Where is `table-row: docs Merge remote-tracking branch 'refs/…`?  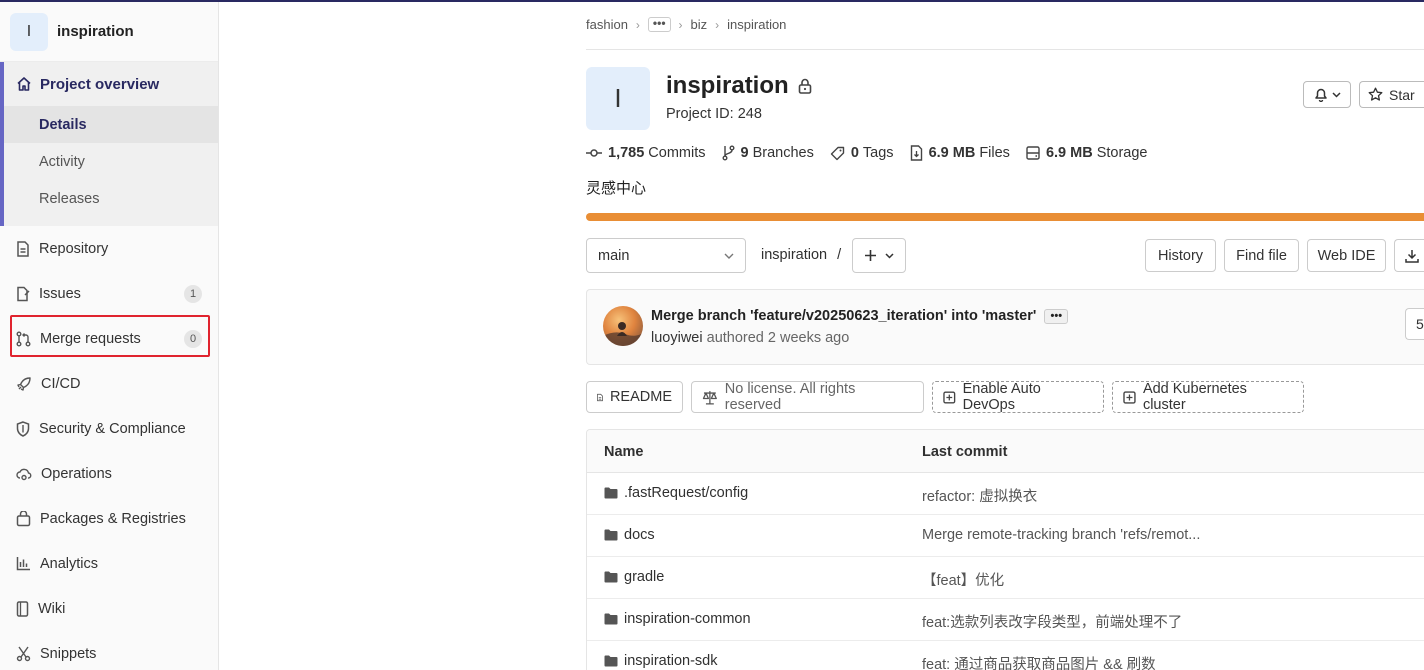
table-row: docs Merge remote-tracking branch 'refs/… is located at coordinates (1005, 536).